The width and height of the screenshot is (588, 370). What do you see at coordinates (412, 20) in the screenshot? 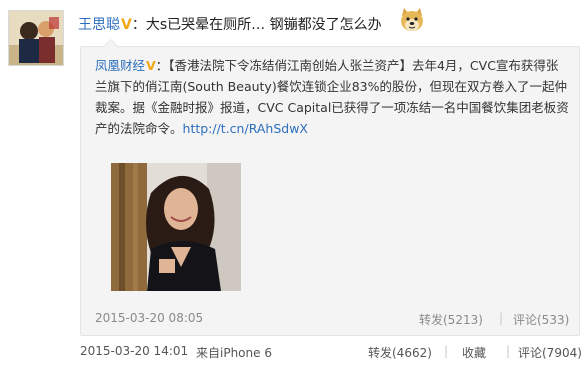
I see `doge-emoji-icon` at bounding box center [412, 20].